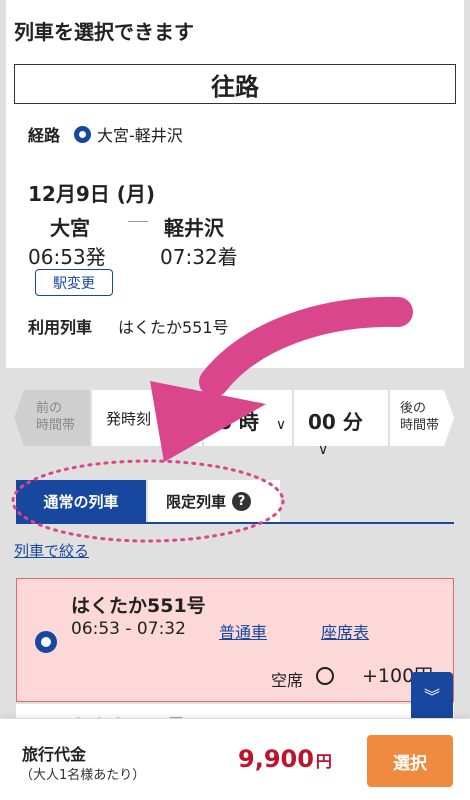 The width and height of the screenshot is (470, 800). What do you see at coordinates (287, 680) in the screenshot?
I see `availability-label: 空席` at bounding box center [287, 680].